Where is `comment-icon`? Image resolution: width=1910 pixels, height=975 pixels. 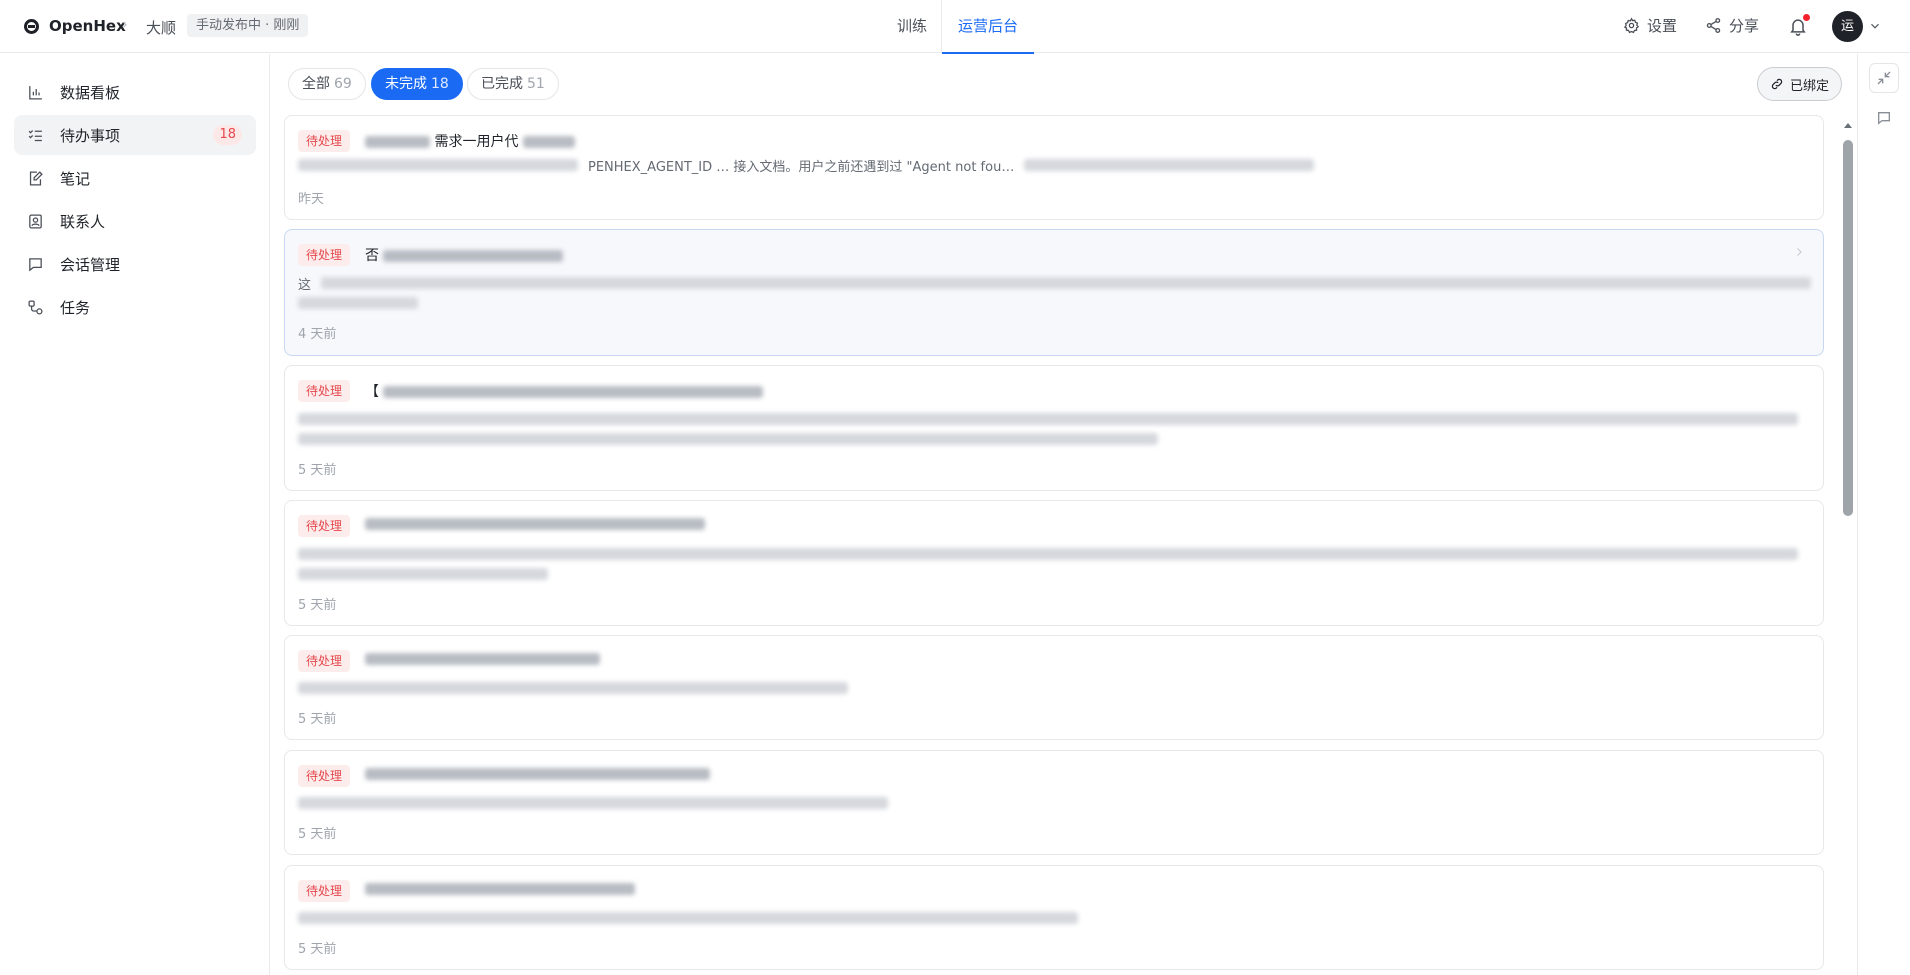 comment-icon is located at coordinates (1884, 118).